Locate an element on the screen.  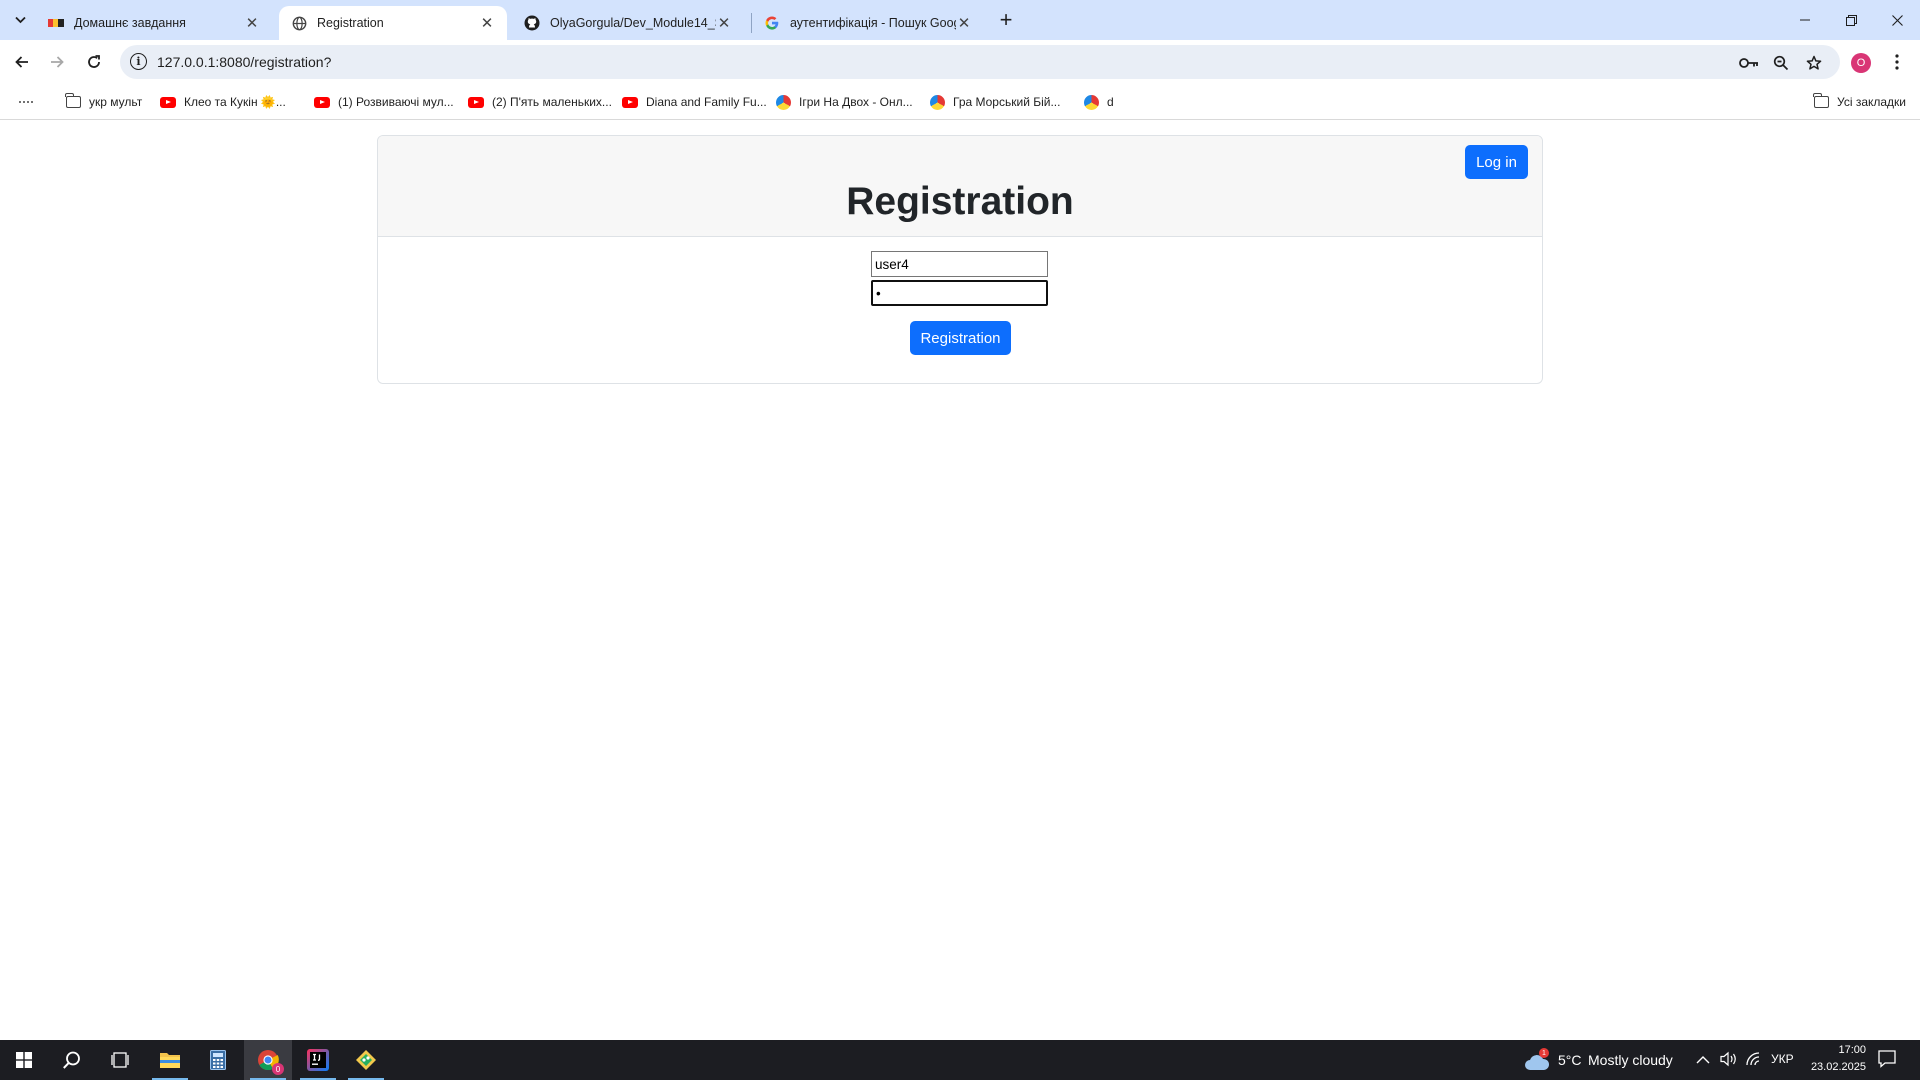
google-icon is located at coordinates (772, 23).